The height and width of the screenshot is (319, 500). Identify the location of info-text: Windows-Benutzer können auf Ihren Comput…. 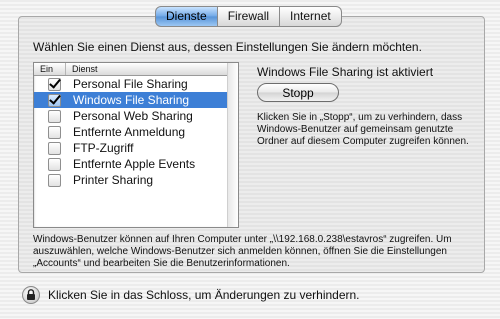
(242, 251).